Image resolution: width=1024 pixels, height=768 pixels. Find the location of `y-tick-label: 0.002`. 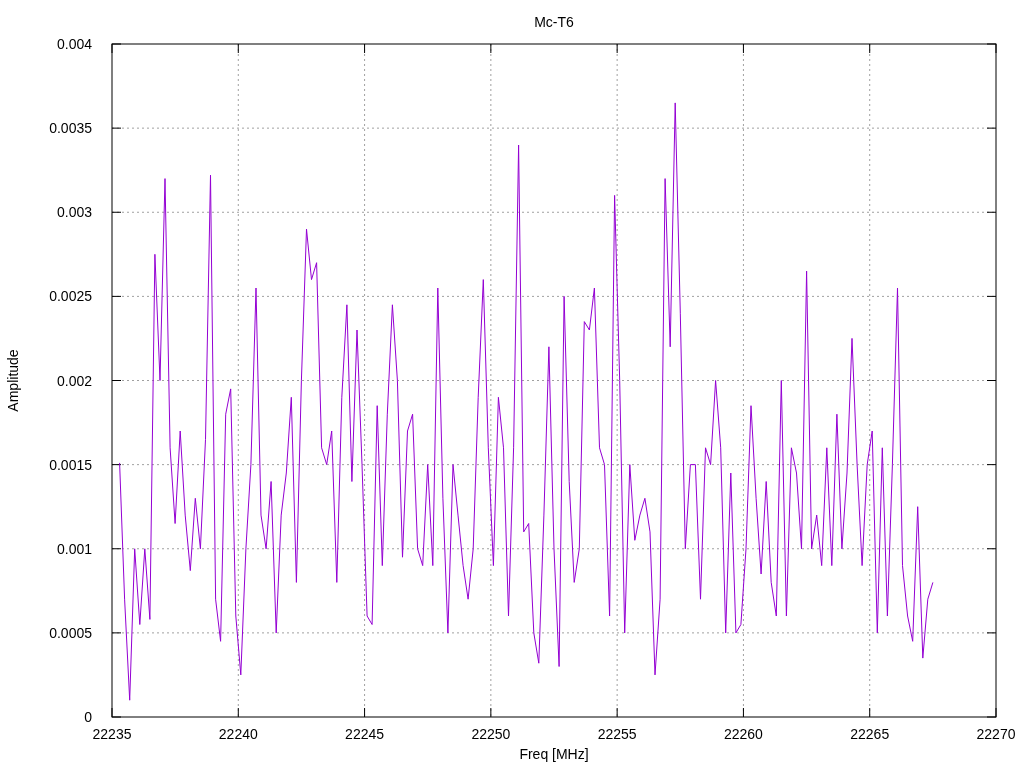

y-tick-label: 0.002 is located at coordinates (74, 380).